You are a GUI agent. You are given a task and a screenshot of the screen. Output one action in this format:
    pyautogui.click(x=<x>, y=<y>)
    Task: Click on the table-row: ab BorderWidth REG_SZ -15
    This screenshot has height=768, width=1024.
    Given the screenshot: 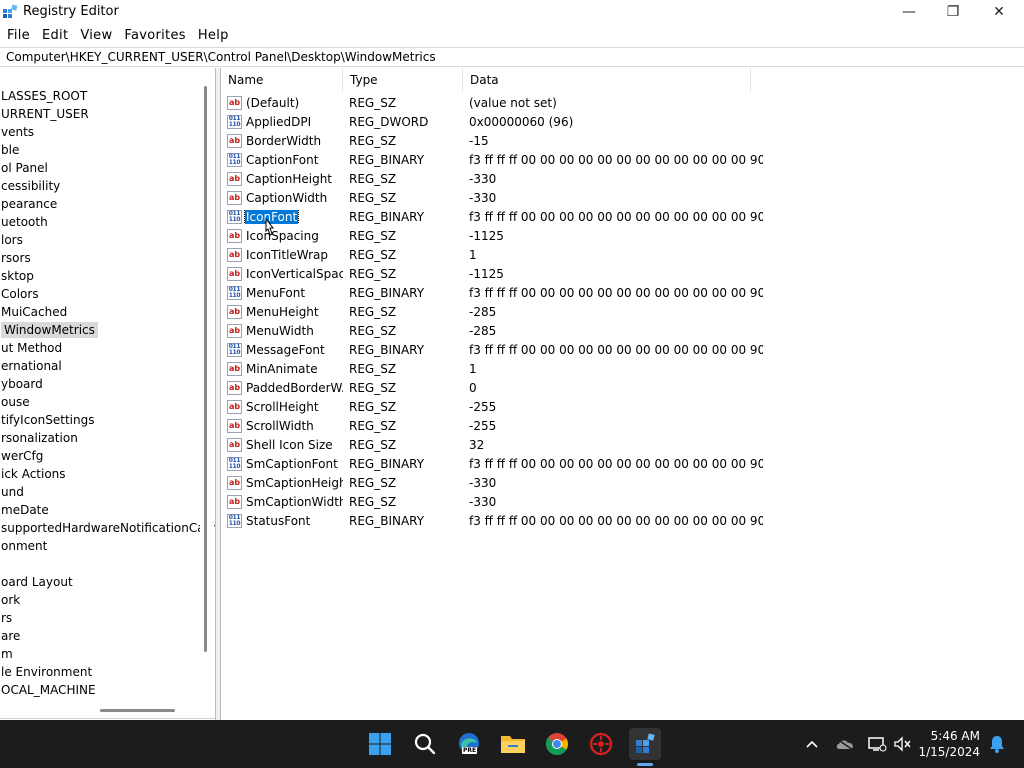 What is the action you would take?
    pyautogui.click(x=622, y=140)
    